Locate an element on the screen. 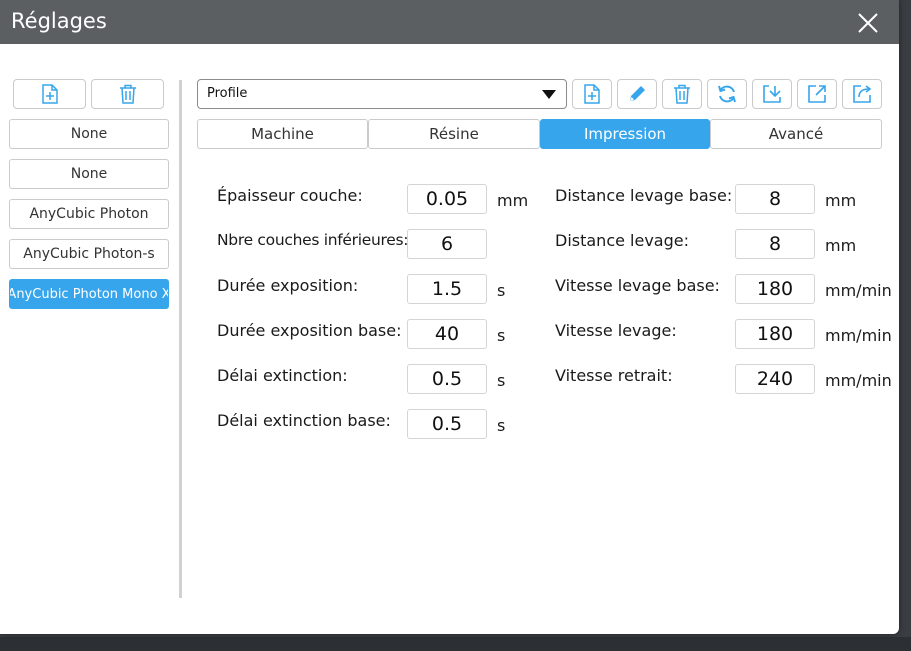 The image size is (911, 651). setting-label: Distance levage: is located at coordinates (622, 240).